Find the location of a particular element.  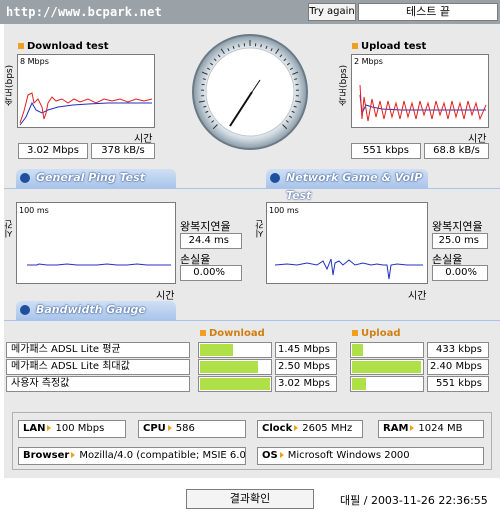

ping-left-xlabel: 시간 is located at coordinates (165, 296).